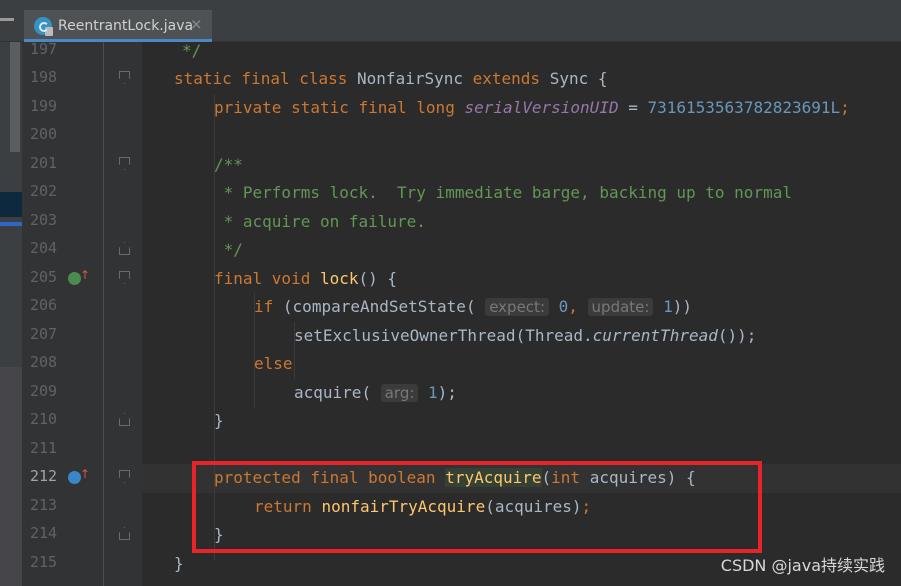 The image size is (901, 586). Describe the element at coordinates (126, 26) in the screenshot. I see `tab-label: ReentrantLock.java` at that location.